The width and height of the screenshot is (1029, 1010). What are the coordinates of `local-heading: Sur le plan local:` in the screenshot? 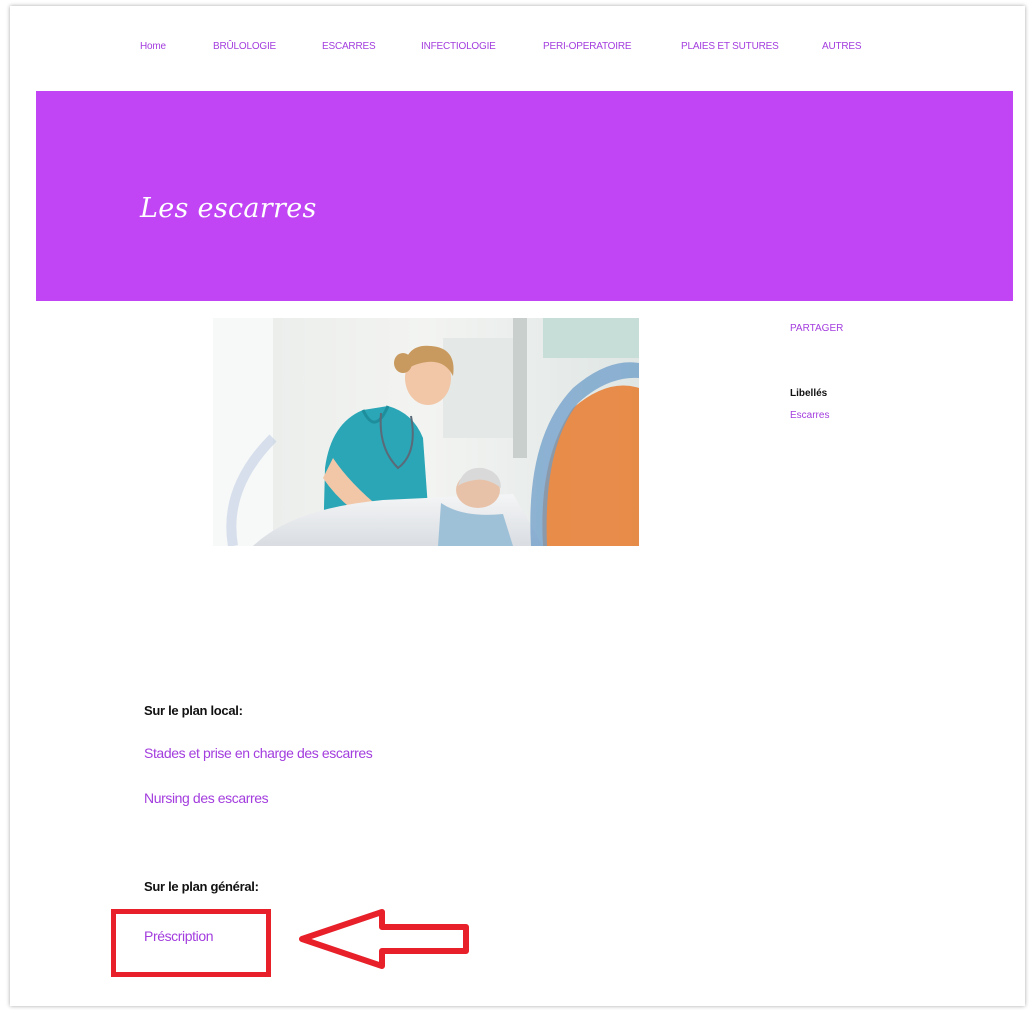 It's located at (193, 710).